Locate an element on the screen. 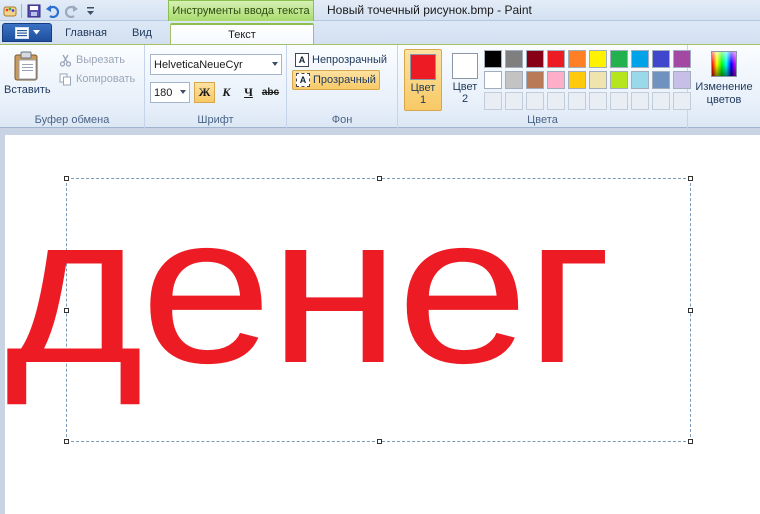 This screenshot has width=760, height=514. underline-button: Ч is located at coordinates (248, 92).